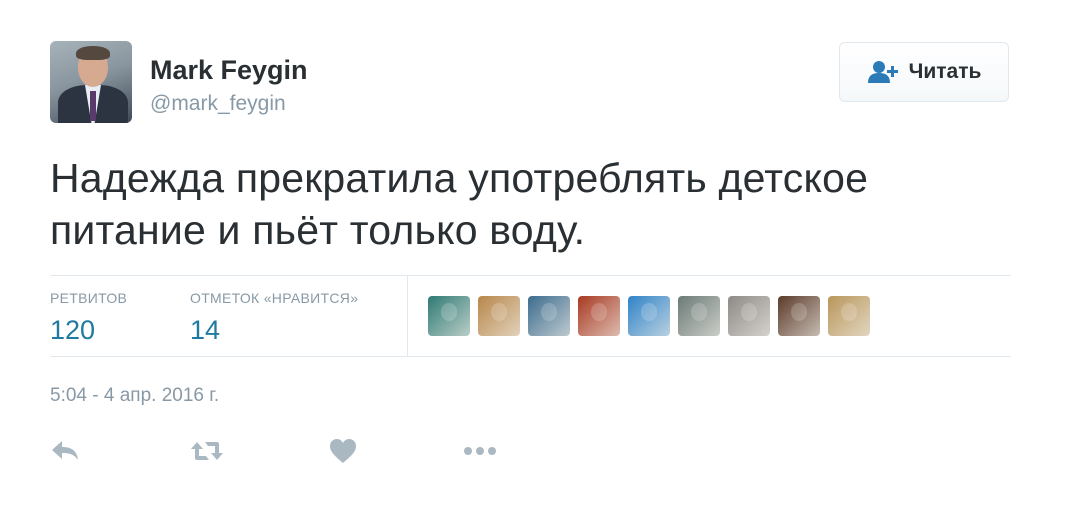 The height and width of the screenshot is (512, 1069). I want to click on retweet-icon, so click(207, 451).